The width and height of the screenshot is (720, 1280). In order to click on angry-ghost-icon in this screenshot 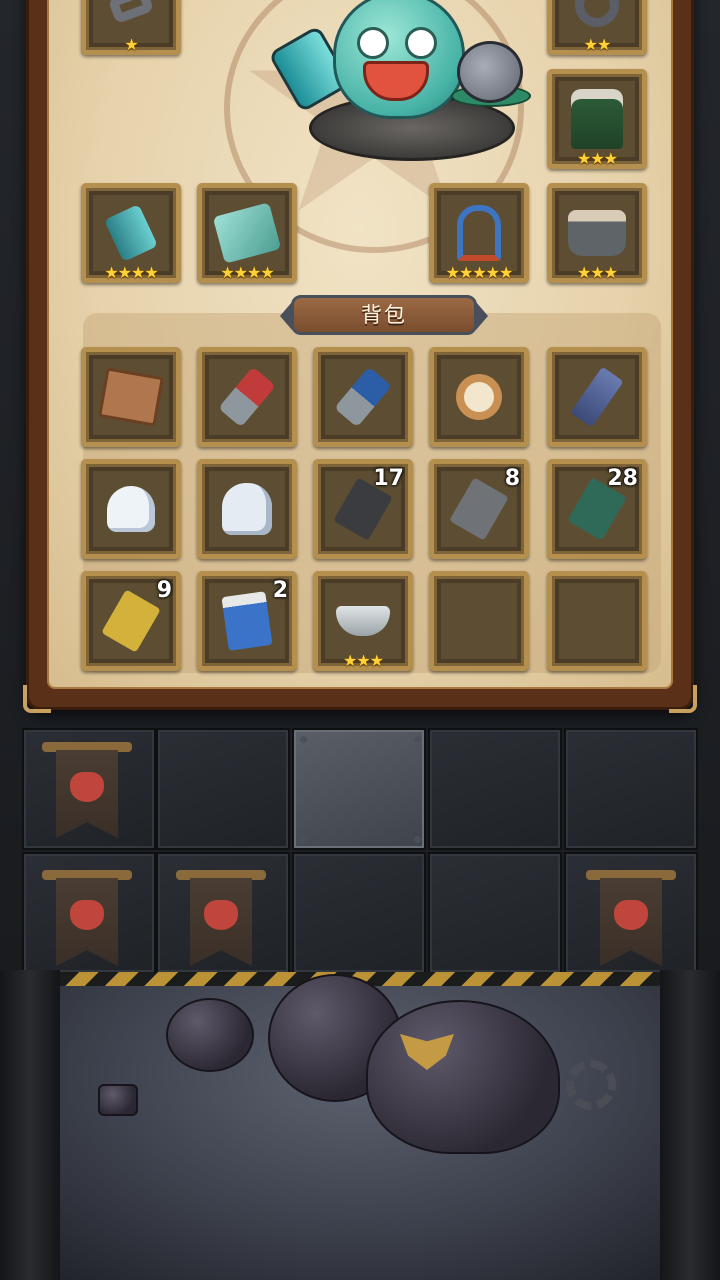, I will do `click(247, 509)`.